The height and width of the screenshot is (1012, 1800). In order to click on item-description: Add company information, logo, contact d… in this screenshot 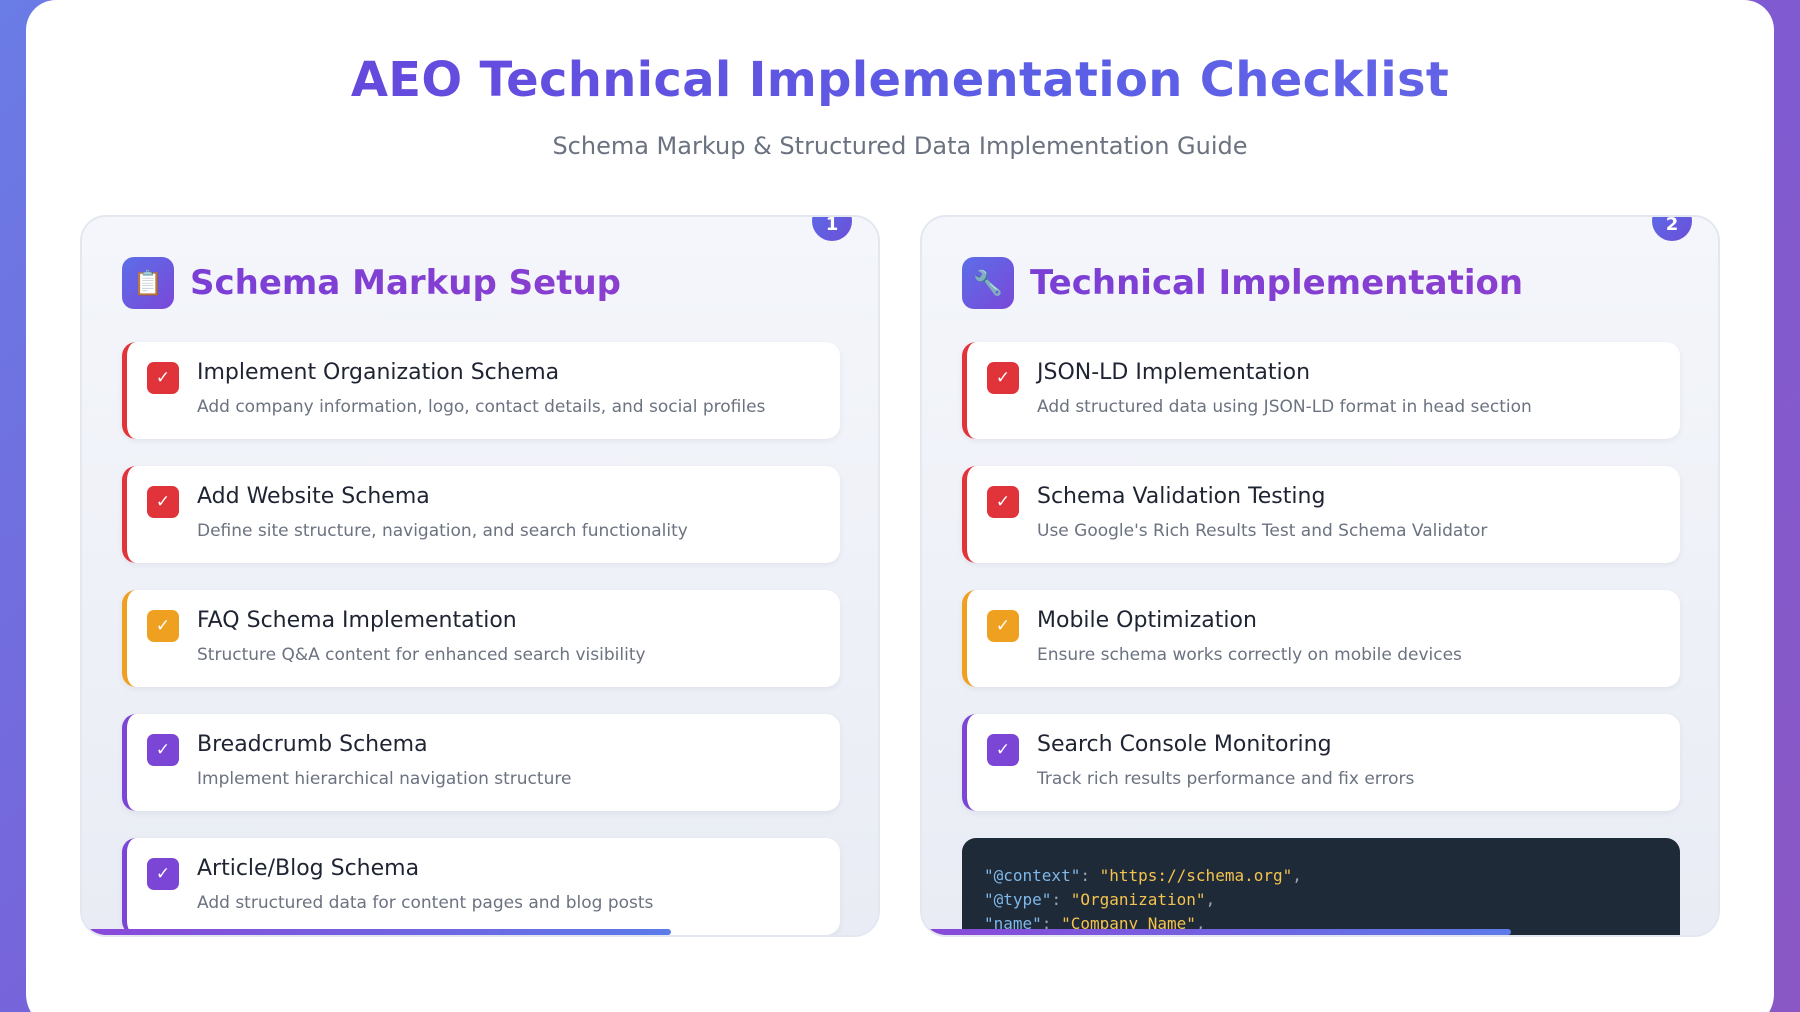, I will do `click(481, 407)`.